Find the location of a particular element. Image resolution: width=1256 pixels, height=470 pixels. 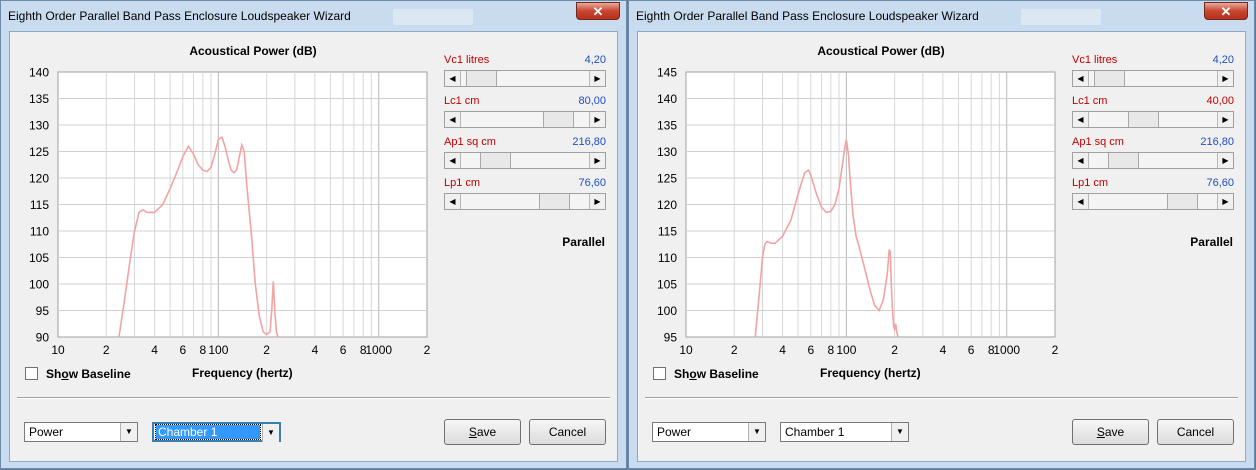

parameter-slider-group: Vc1 litres 4,20 ◀ ▶ is located at coordinates (1153, 75).